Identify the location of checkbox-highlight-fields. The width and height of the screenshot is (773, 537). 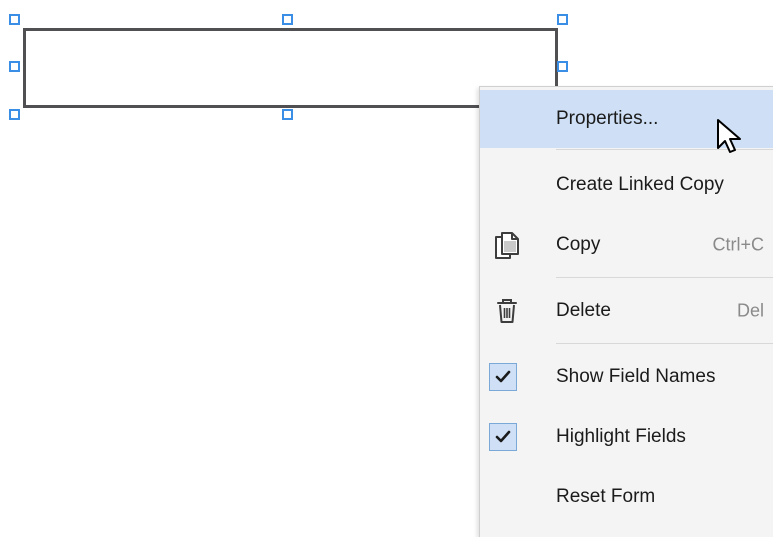
(503, 437).